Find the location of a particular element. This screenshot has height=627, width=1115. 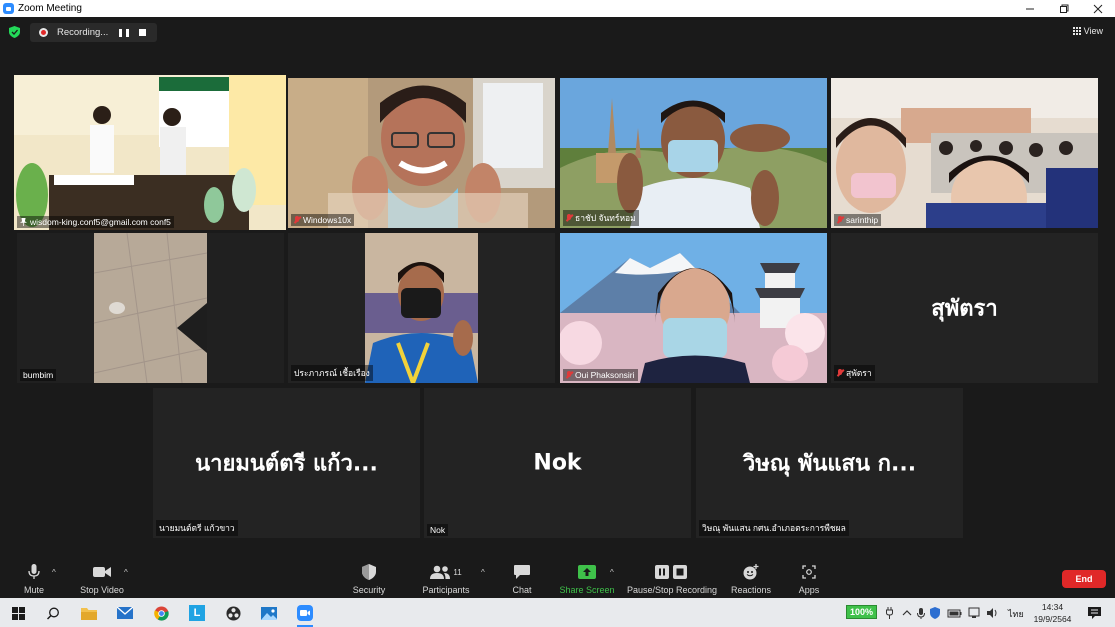

share-screen-button: Share Screen is located at coordinates (587, 579).